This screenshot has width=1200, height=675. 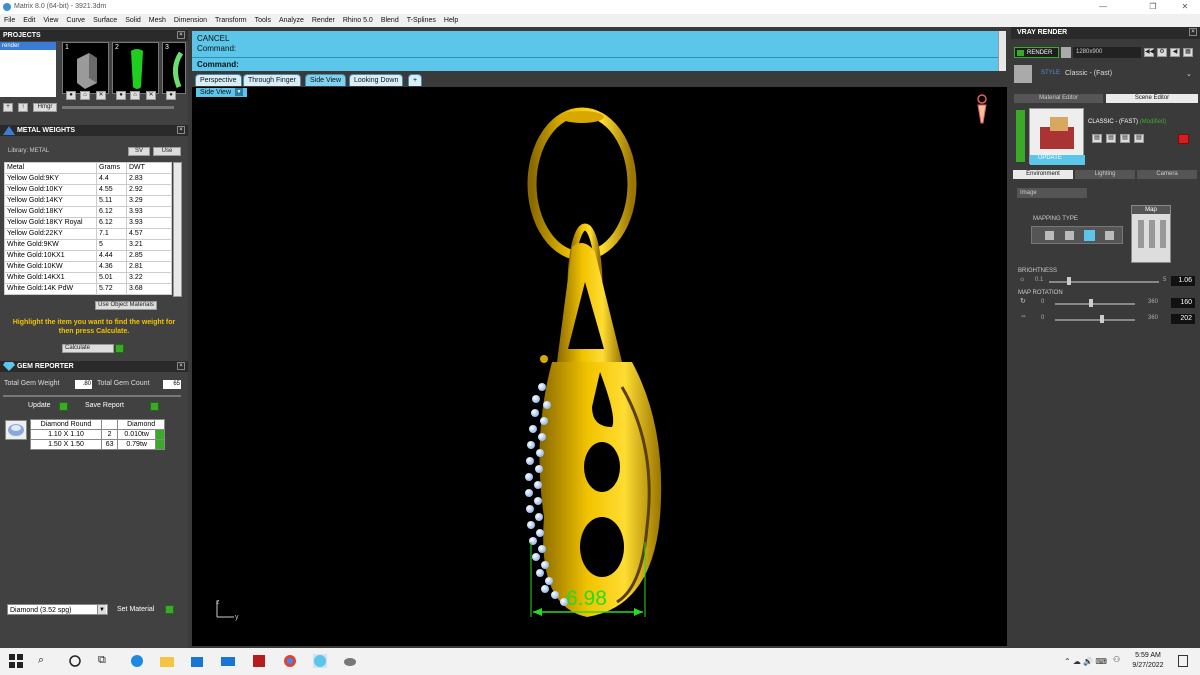 I want to click on use-button: Use, so click(x=167, y=151).